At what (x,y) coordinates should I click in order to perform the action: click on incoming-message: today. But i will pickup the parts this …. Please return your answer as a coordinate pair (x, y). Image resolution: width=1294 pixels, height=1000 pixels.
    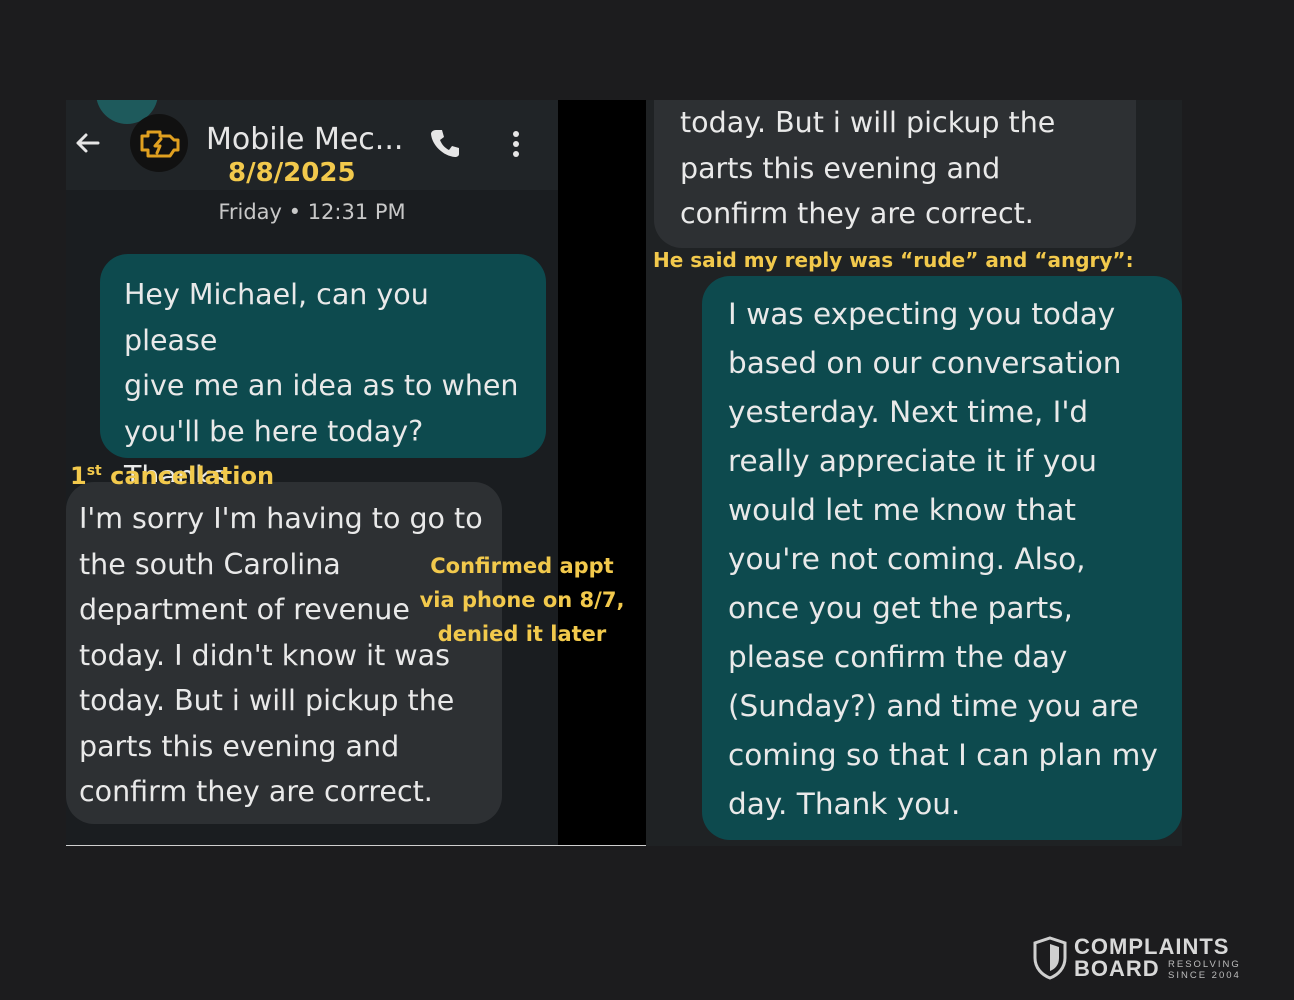
    Looking at the image, I should click on (895, 174).